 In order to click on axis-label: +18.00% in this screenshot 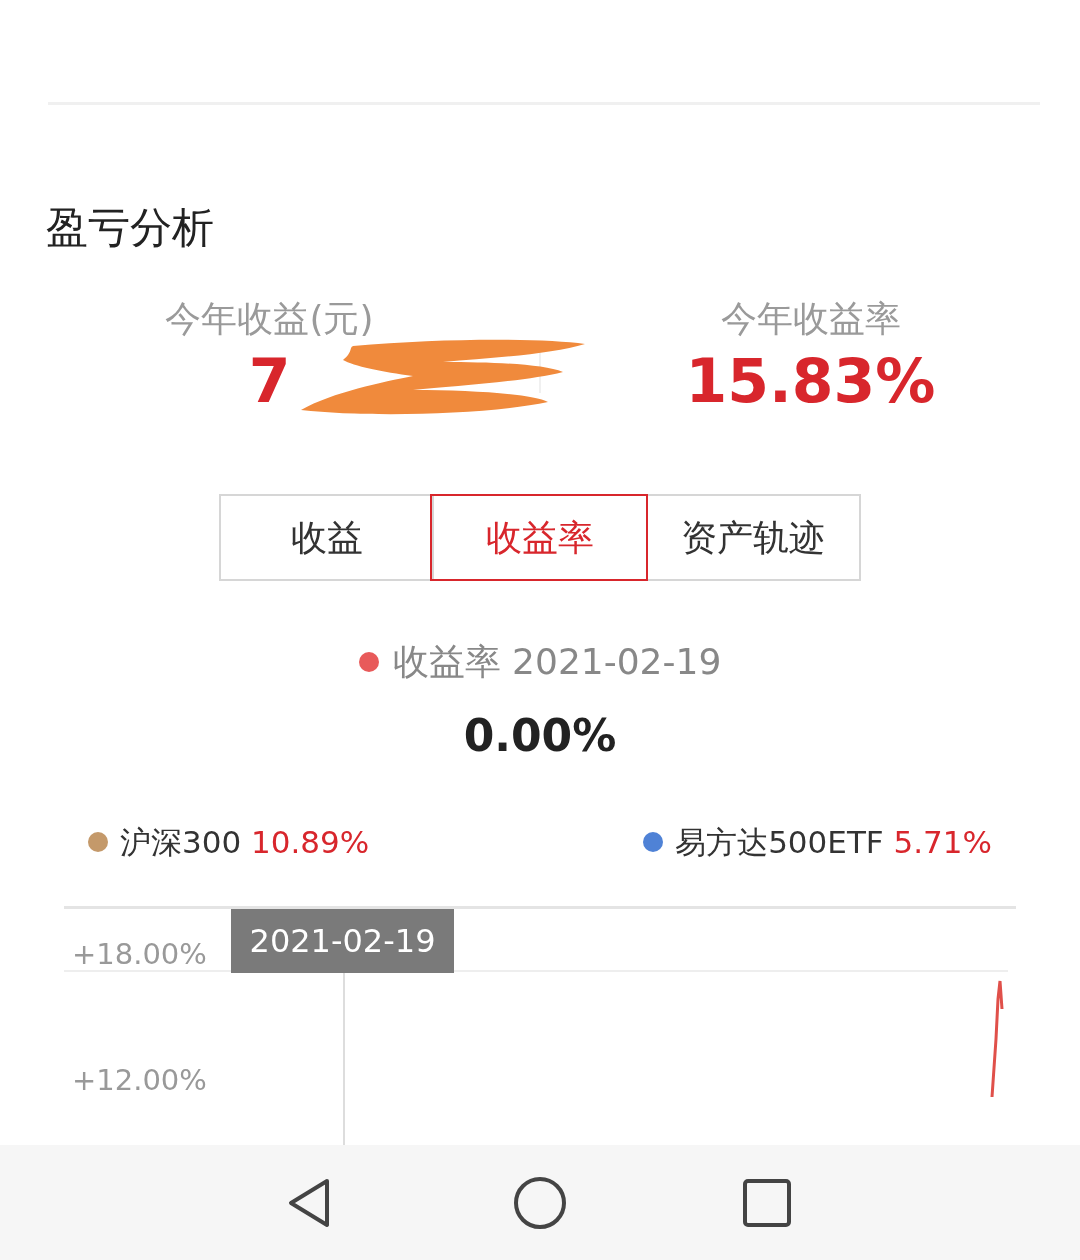, I will do `click(139, 954)`.